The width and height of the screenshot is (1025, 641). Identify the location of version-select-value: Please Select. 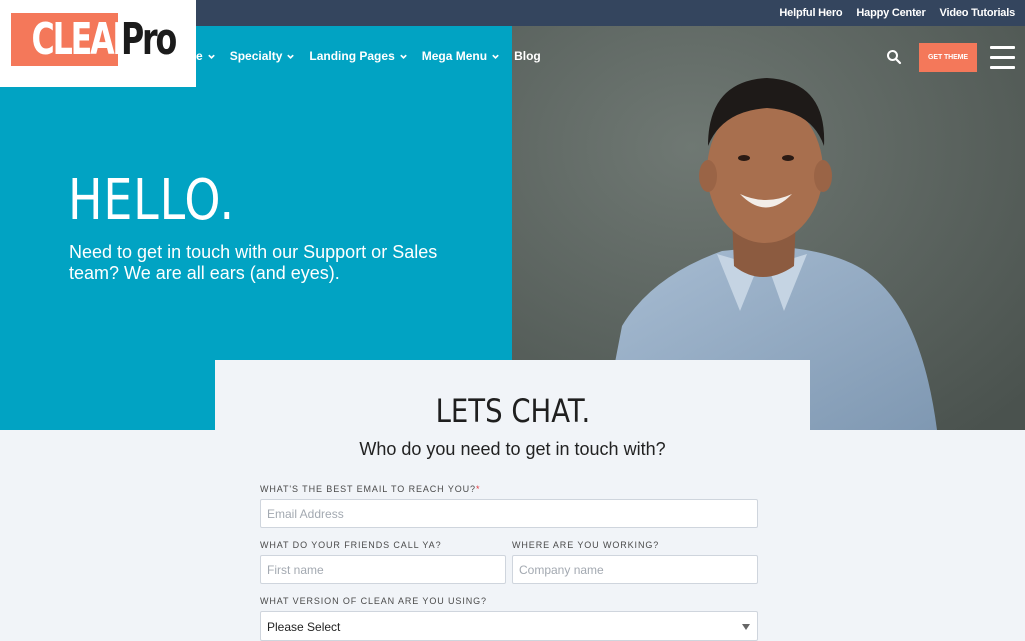
(304, 627).